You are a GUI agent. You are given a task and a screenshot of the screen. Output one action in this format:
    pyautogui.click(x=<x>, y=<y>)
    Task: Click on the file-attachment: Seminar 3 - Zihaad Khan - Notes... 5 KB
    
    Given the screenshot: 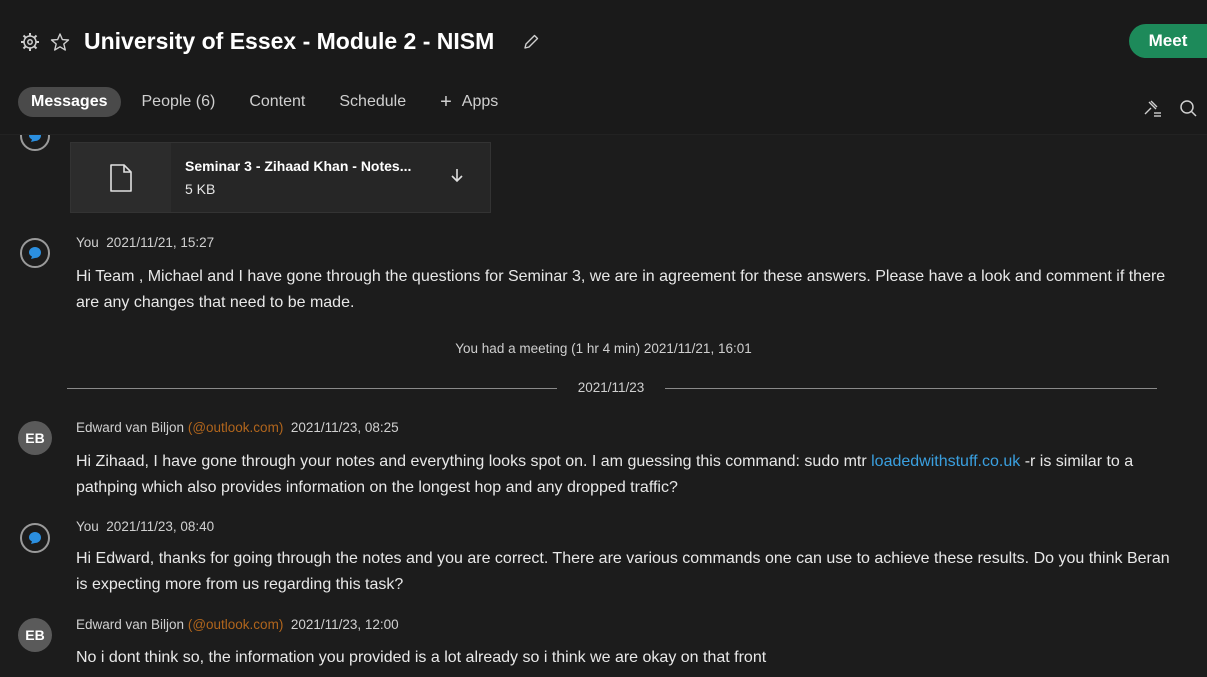 What is the action you would take?
    pyautogui.click(x=280, y=177)
    